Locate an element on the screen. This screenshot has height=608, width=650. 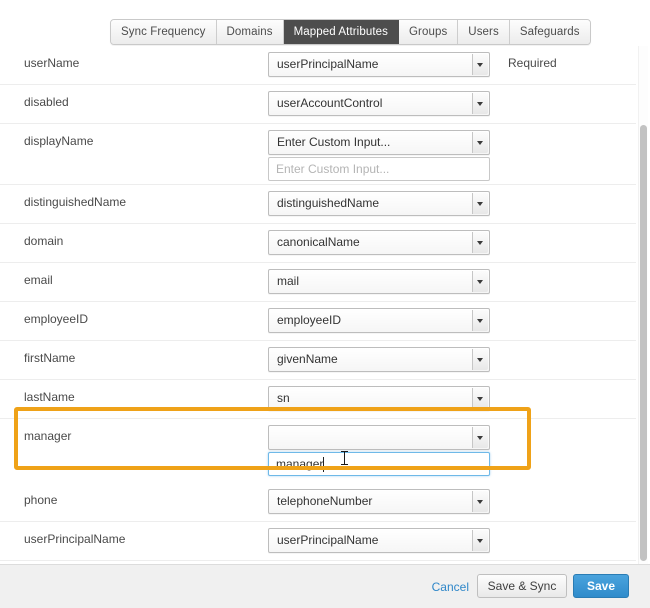
attribute-control: mail is located at coordinates (379, 281).